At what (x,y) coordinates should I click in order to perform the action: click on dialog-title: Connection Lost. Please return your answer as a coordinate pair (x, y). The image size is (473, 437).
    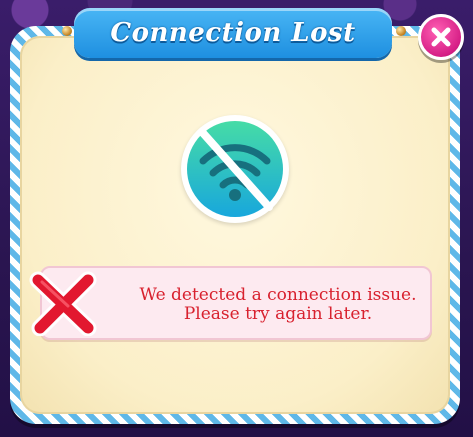
    Looking at the image, I should click on (233, 33).